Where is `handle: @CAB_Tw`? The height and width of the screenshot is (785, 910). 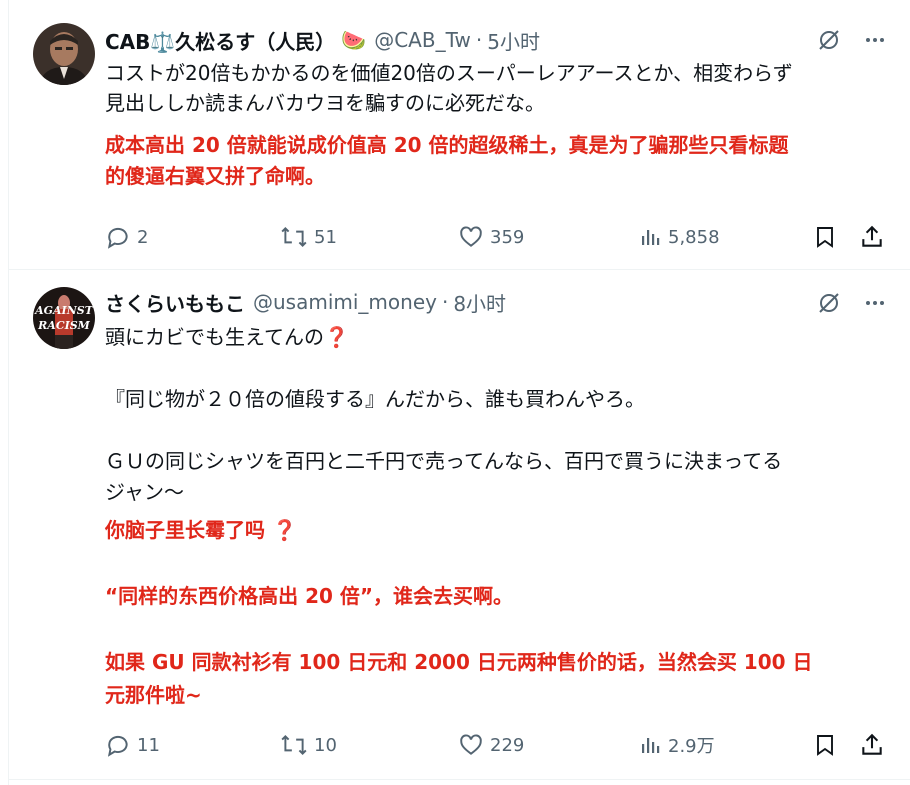 handle: @CAB_Tw is located at coordinates (422, 40).